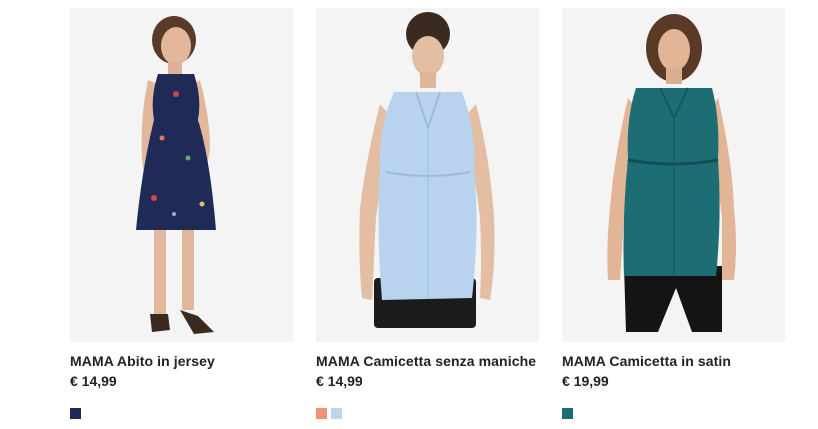 This screenshot has height=429, width=818. I want to click on product-photo-navy-dress, so click(176, 175).